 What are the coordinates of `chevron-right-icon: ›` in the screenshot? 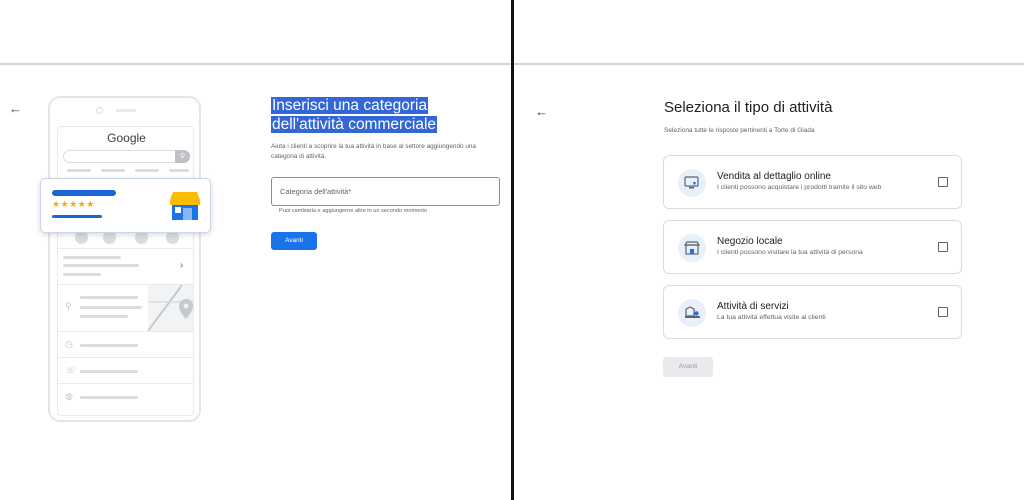 It's located at (182, 265).